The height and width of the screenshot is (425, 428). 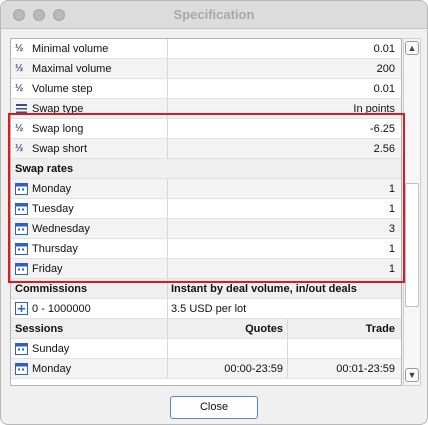 I want to click on table-row: ½ Volume step 0.01, so click(x=206, y=89).